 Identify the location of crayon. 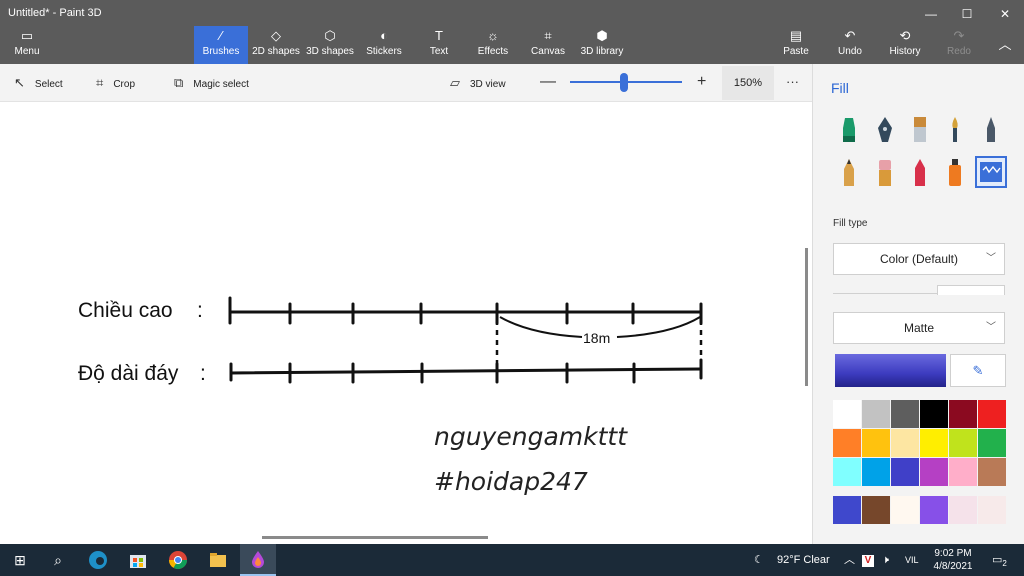
(920, 172).